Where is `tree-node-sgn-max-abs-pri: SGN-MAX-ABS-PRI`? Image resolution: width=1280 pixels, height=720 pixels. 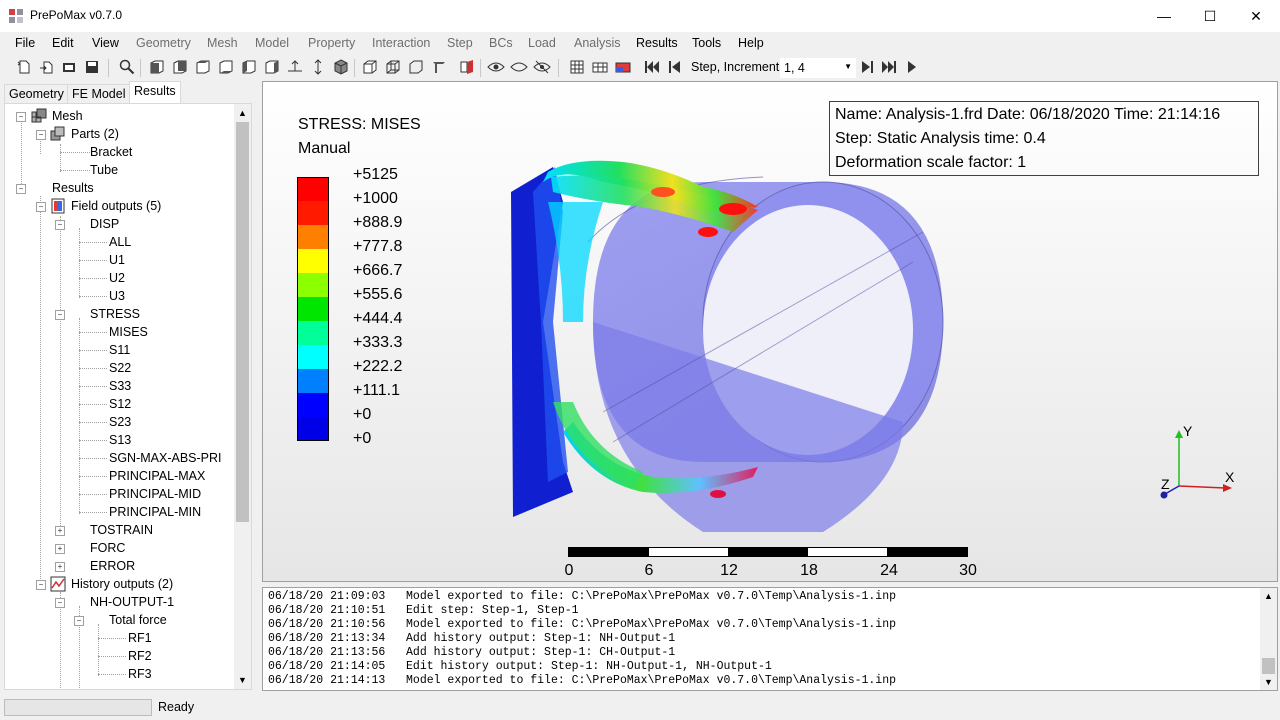 tree-node-sgn-max-abs-pri: SGN-MAX-ABS-PRI is located at coordinates (165, 458).